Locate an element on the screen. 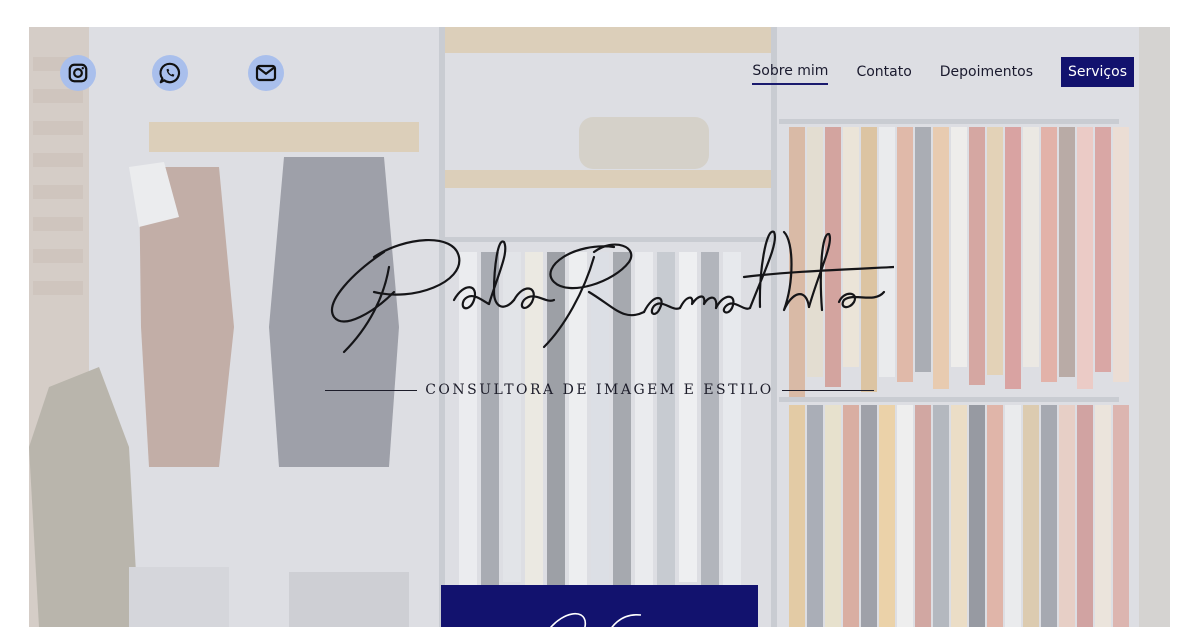 This screenshot has height=627, width=1200. mail-icon is located at coordinates (266, 73).